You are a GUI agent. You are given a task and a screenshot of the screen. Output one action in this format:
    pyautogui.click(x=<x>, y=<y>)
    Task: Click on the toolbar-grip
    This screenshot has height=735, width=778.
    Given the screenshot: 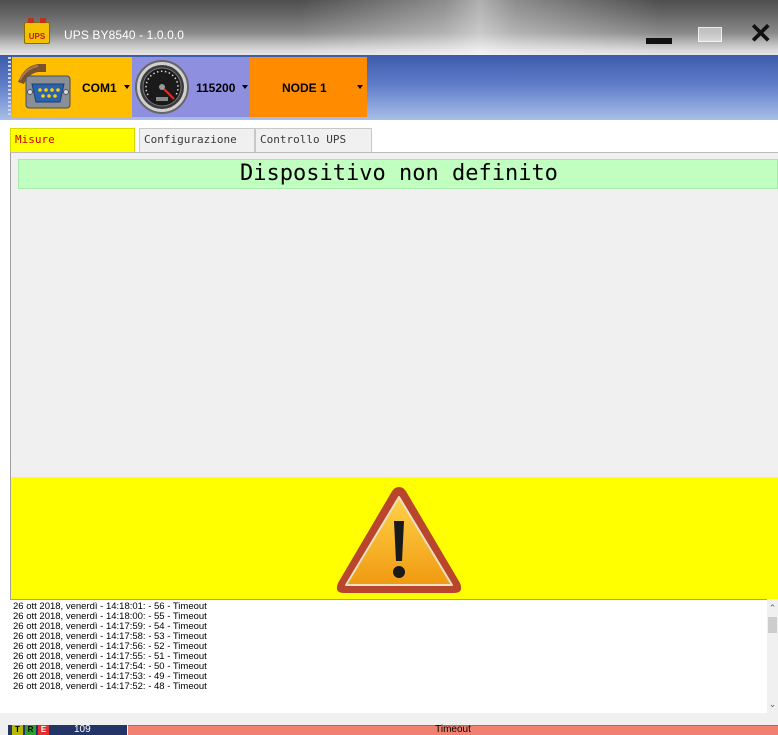 What is the action you would take?
    pyautogui.click(x=9, y=86)
    